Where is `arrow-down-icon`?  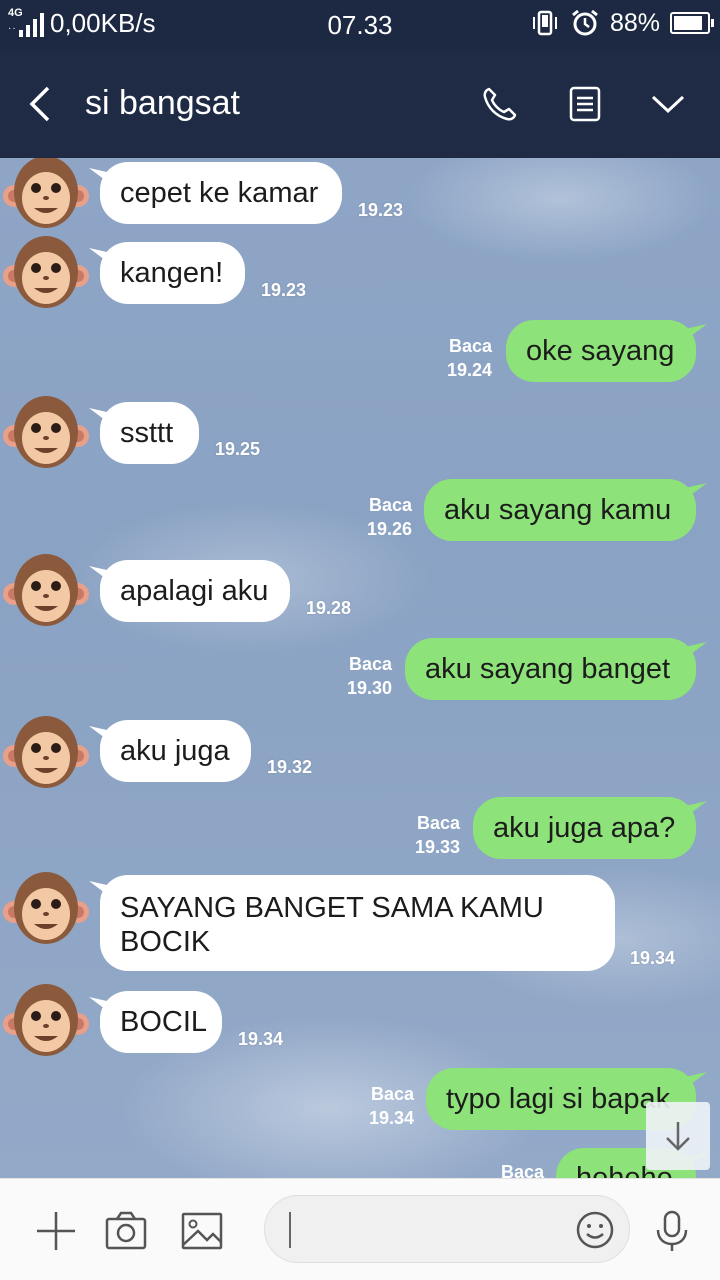 arrow-down-icon is located at coordinates (678, 1136).